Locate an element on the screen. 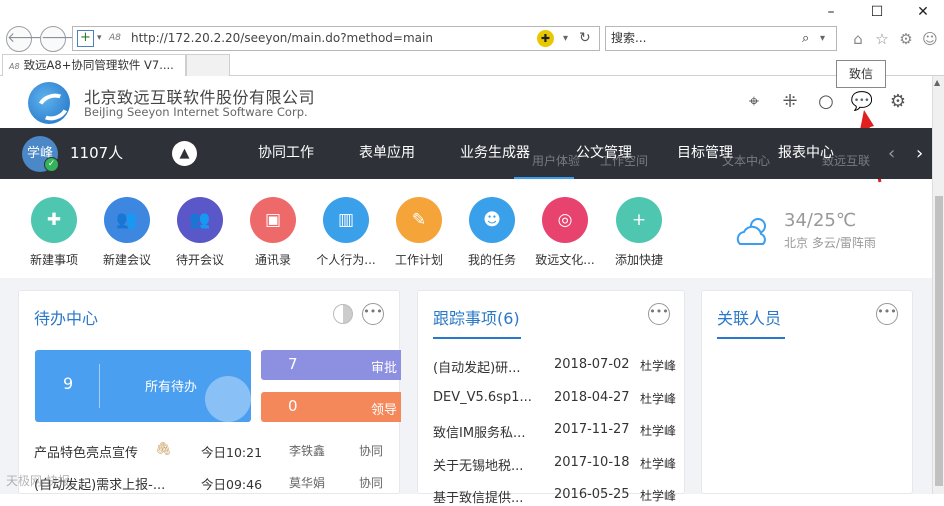 This screenshot has height=506, width=944. quick-action-label: 通讯录 is located at coordinates (272, 260).